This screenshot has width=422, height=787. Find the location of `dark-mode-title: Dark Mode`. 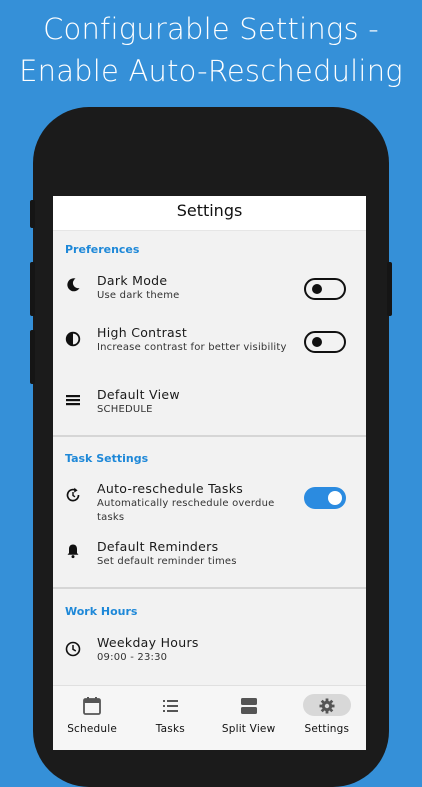

dark-mode-title: Dark Mode is located at coordinates (132, 280).